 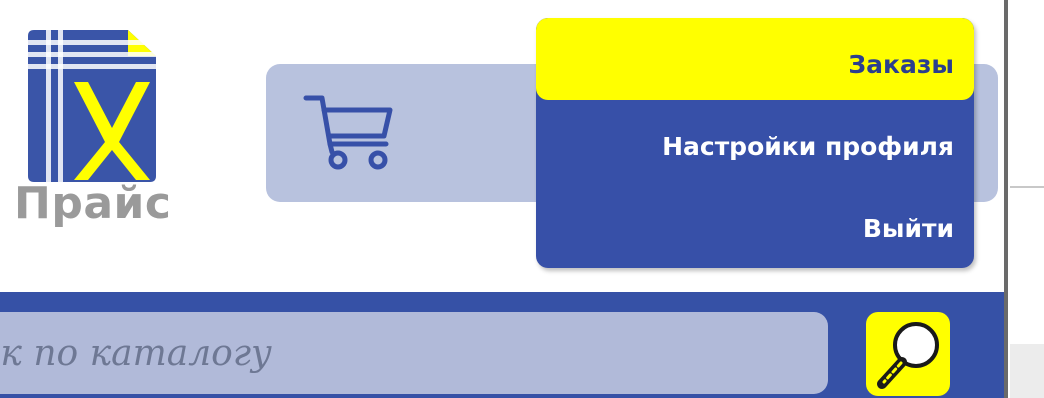 I want to click on vertical-divider, so click(x=1006, y=199).